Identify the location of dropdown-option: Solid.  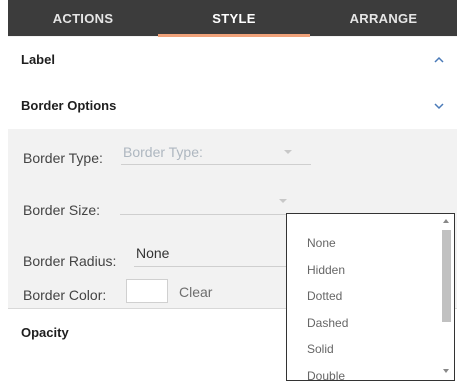
(320, 349).